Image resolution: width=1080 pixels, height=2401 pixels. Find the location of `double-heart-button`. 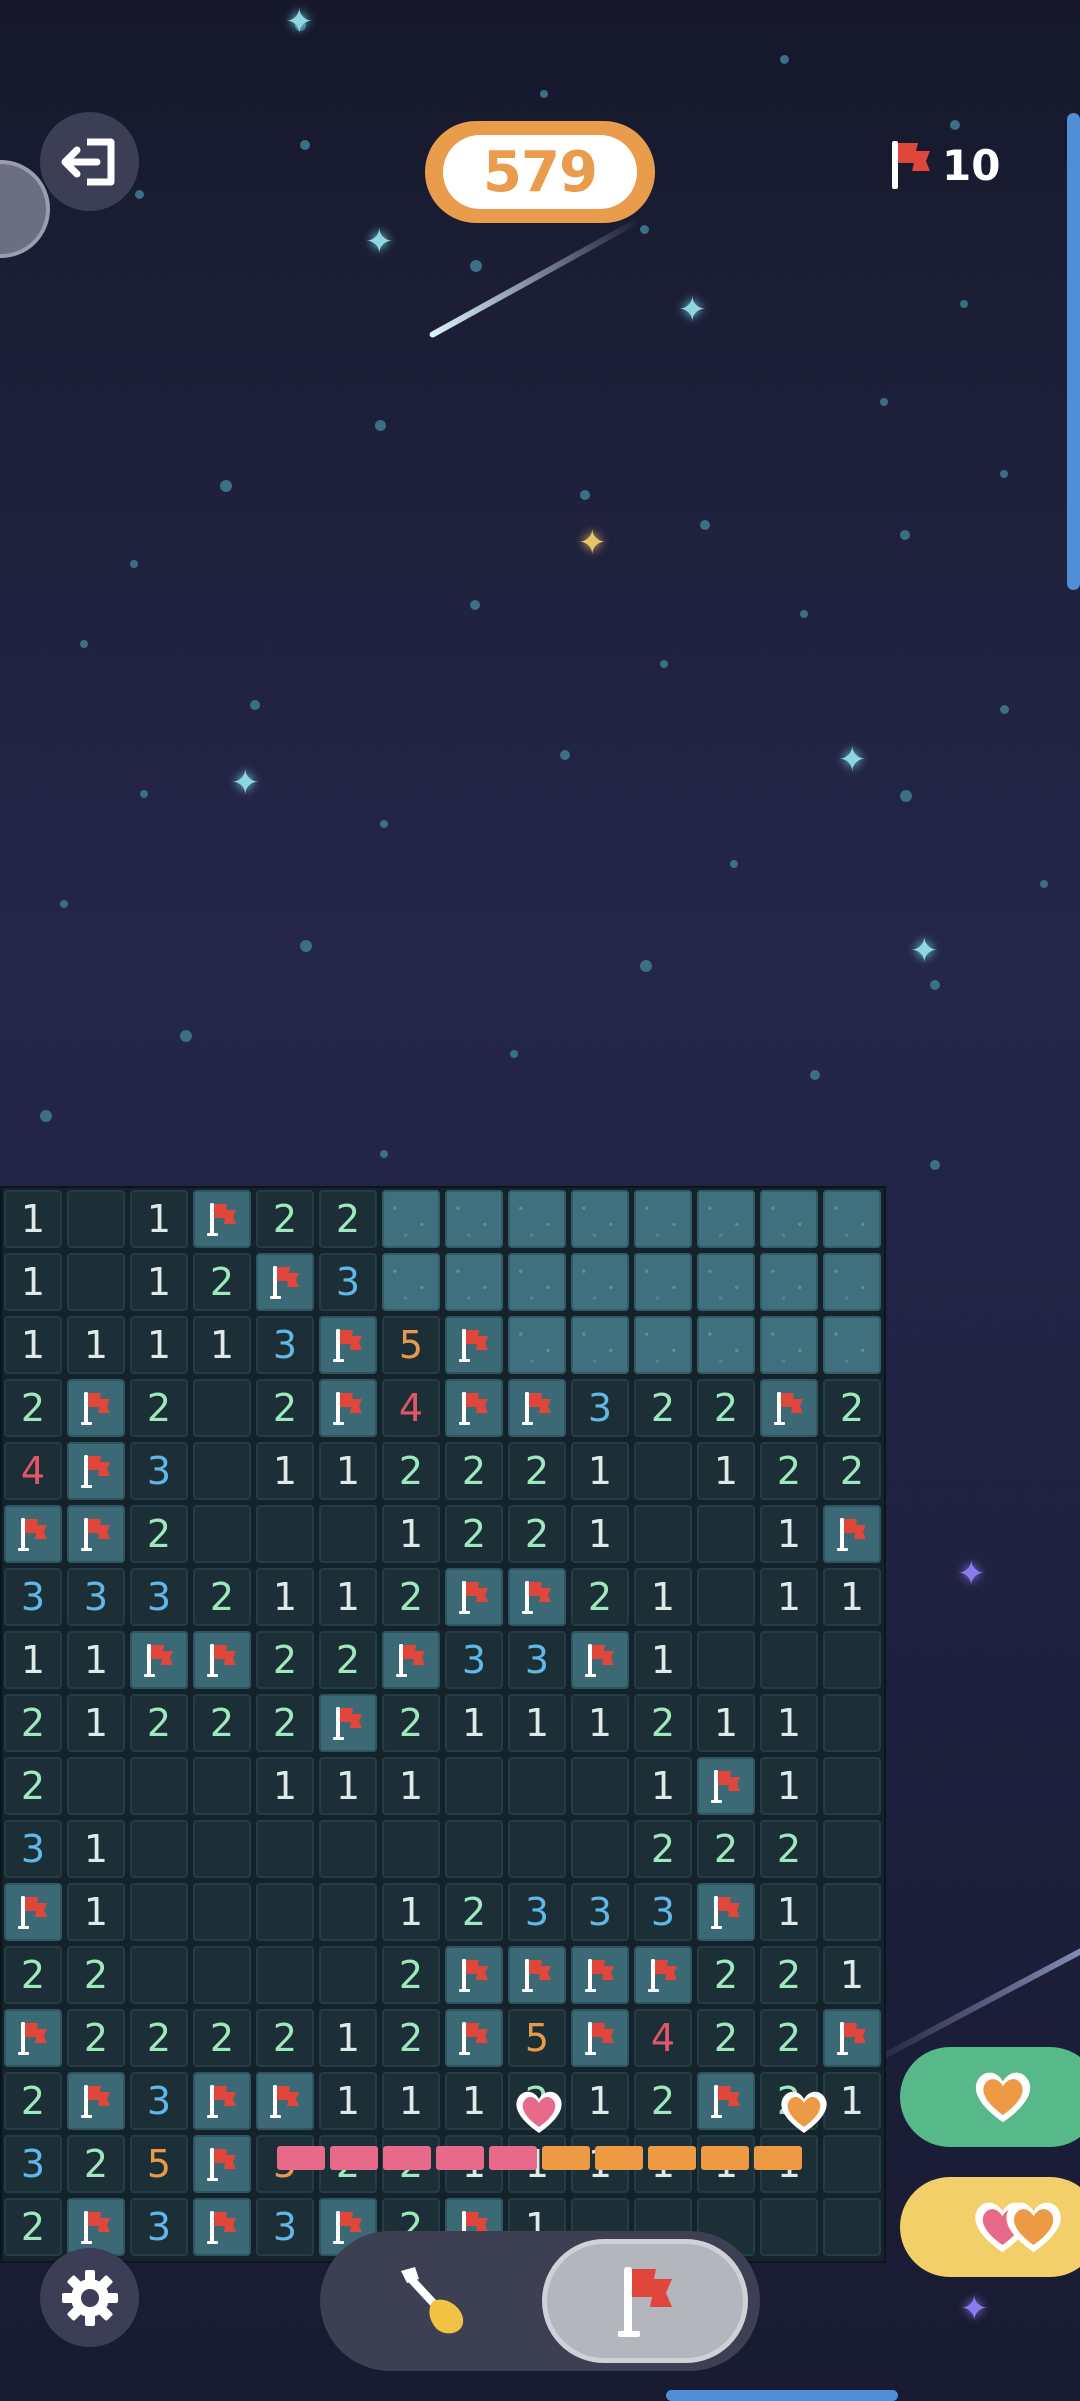

double-heart-button is located at coordinates (990, 2227).